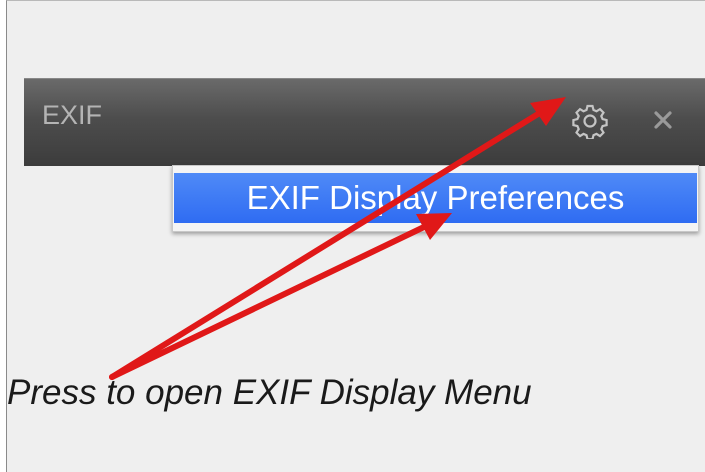  What do you see at coordinates (590, 122) in the screenshot?
I see `gear-icon` at bounding box center [590, 122].